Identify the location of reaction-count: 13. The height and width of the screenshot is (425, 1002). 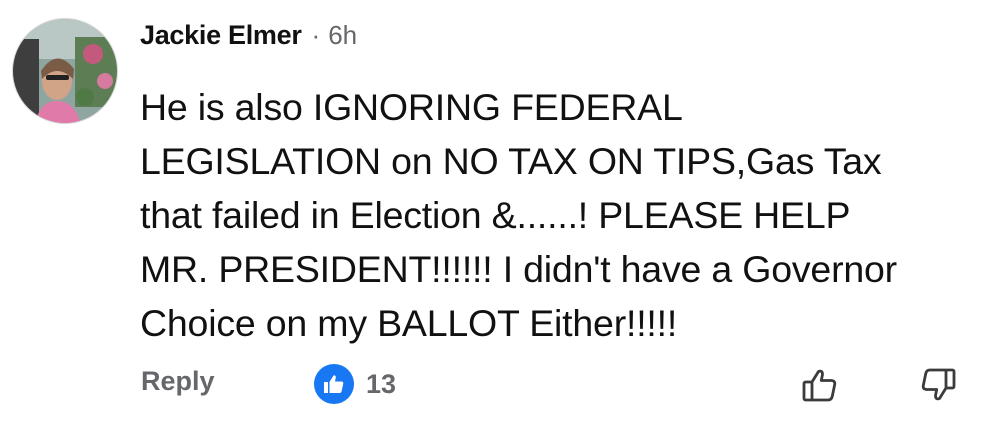
(381, 383).